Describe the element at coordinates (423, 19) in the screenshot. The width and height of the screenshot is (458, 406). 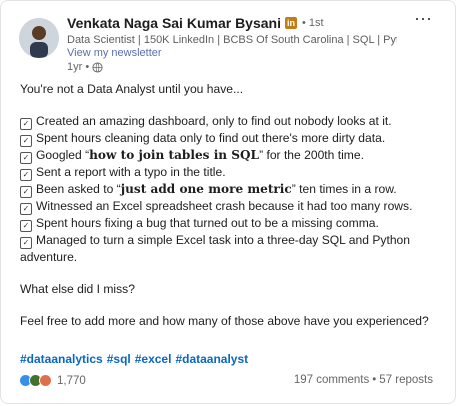
I see `more-options-icon: ⋯` at that location.